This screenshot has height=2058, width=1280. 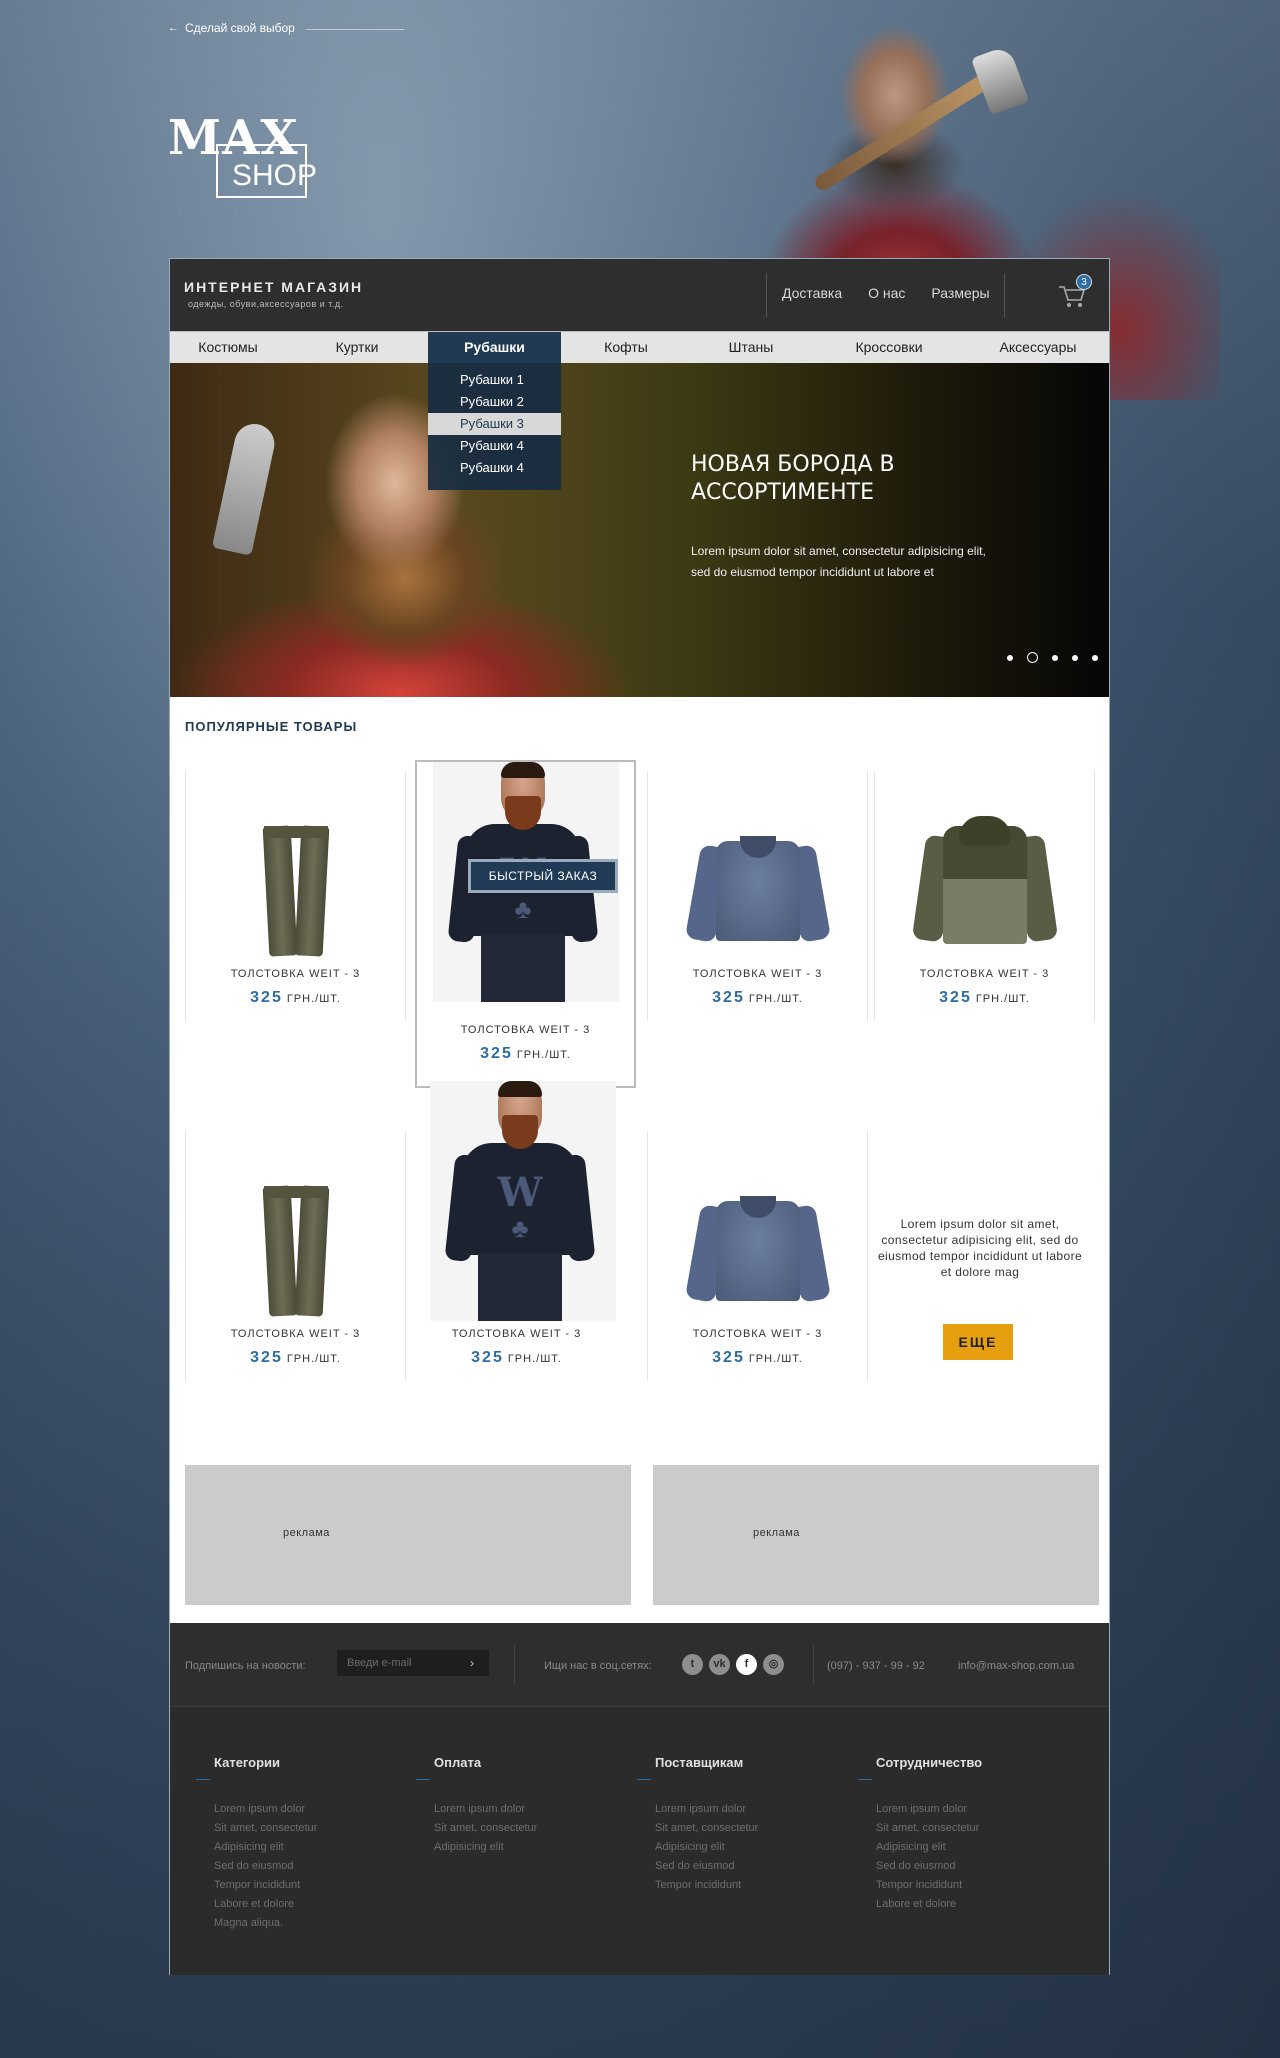 I want to click on category-sweaters: Кофты, so click(x=626, y=348).